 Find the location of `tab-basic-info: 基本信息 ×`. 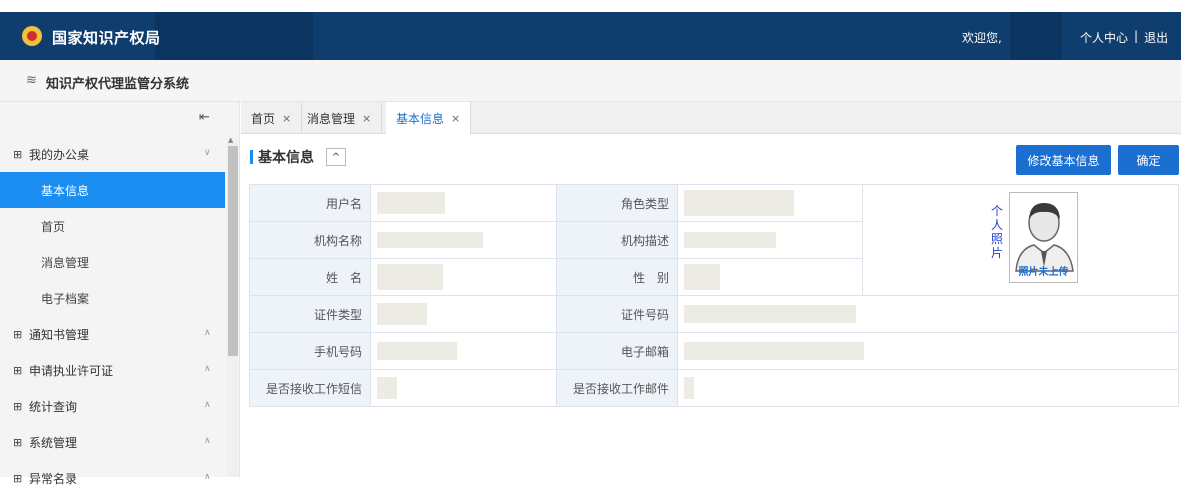

tab-basic-info: 基本信息 × is located at coordinates (429, 118).